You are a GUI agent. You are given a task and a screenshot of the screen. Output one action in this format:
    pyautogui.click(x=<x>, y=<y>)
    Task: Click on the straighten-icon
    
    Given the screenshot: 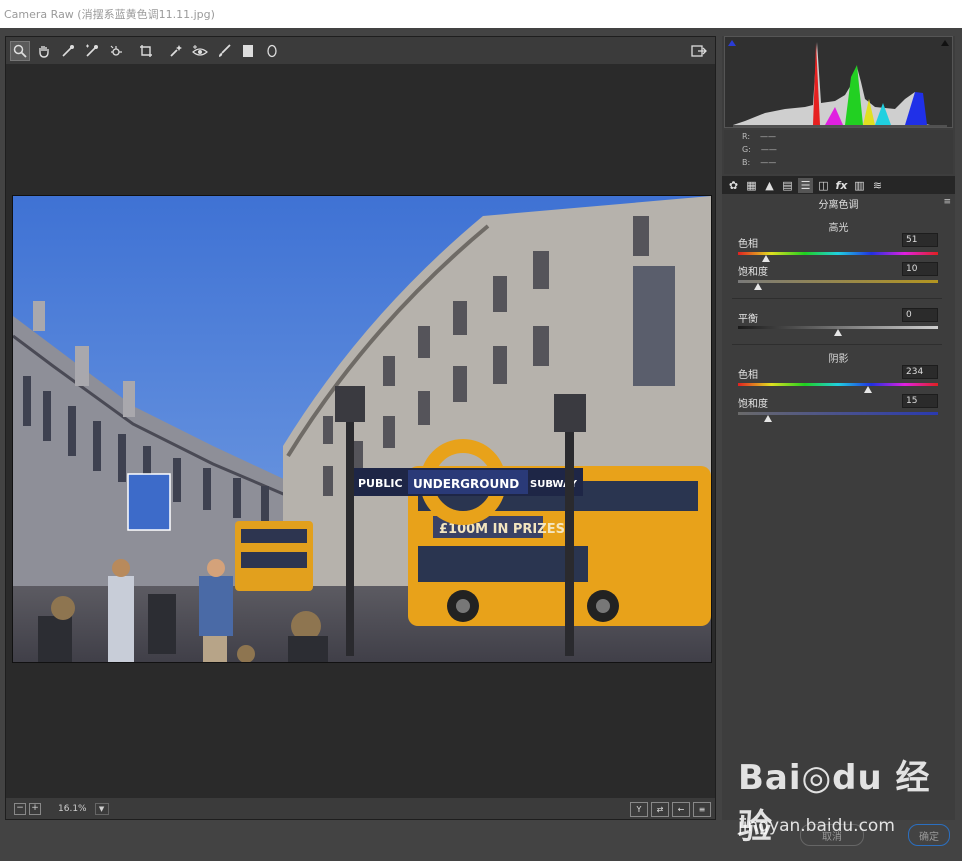 What is the action you would take?
    pyautogui.click(x=146, y=50)
    